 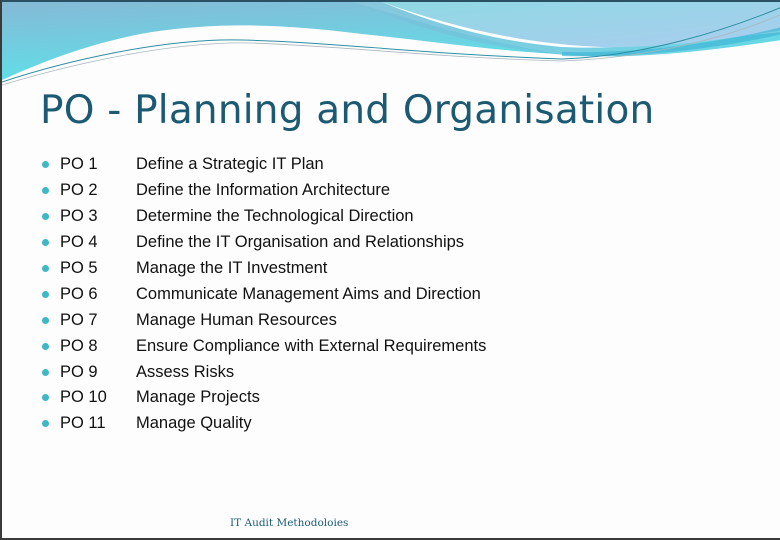 I want to click on item-description: Manage Quality, so click(x=194, y=423).